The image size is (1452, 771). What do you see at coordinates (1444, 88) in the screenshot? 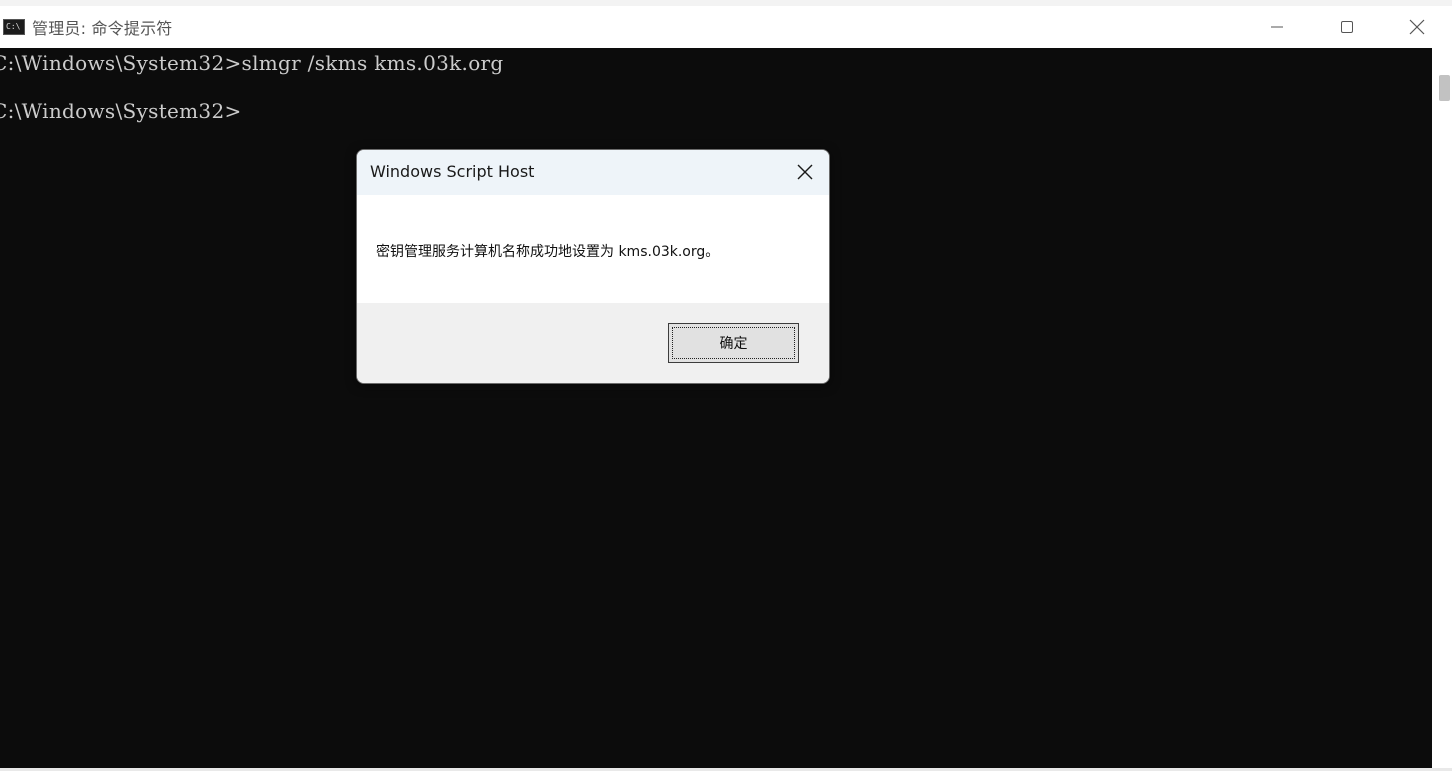
I see `scrollbar-thumb` at bounding box center [1444, 88].